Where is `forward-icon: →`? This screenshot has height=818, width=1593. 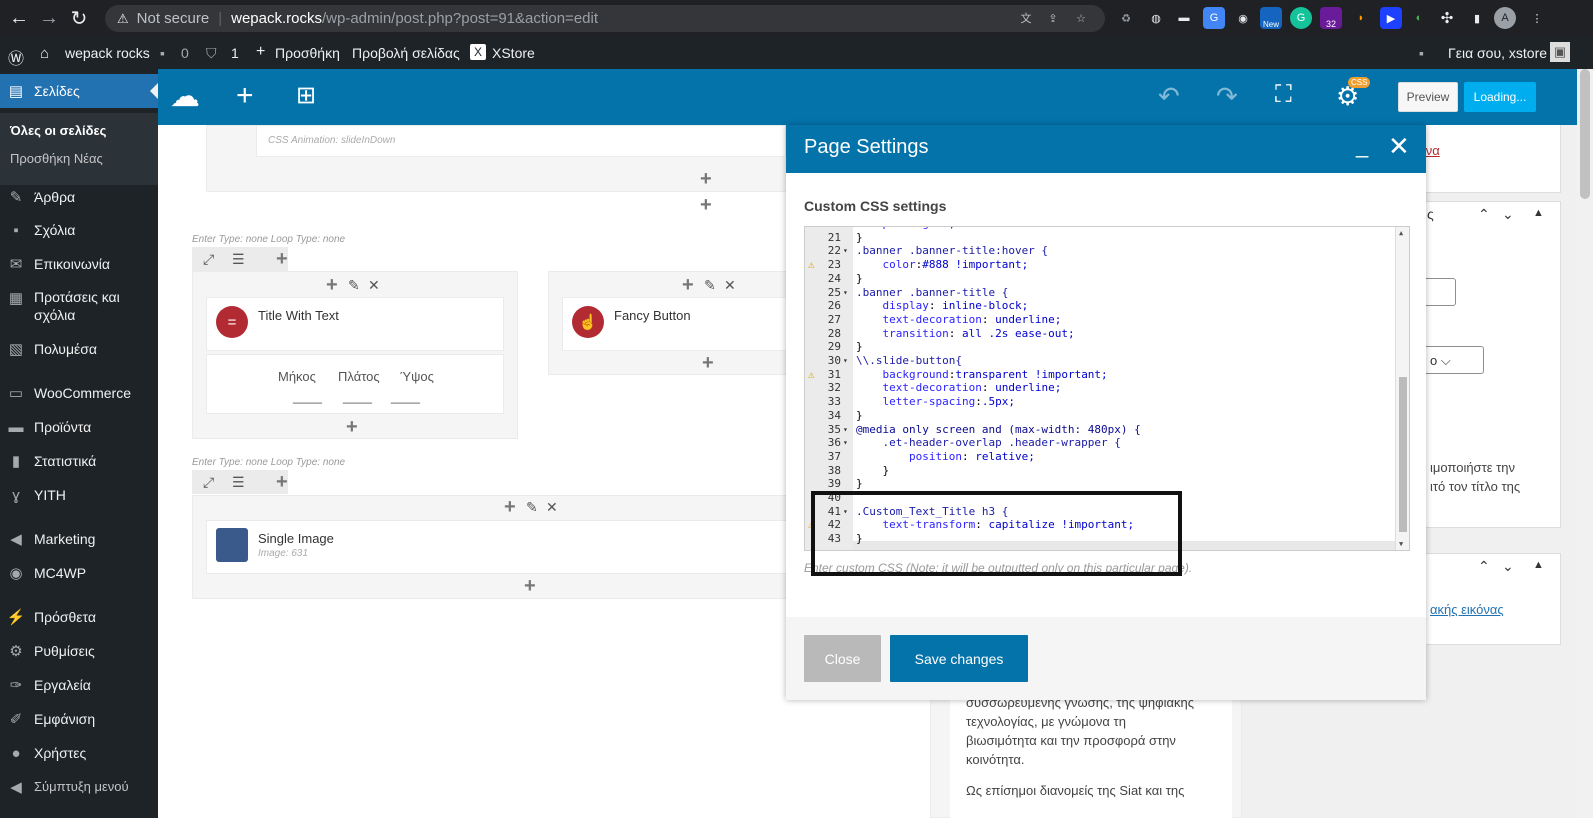
forward-icon: → is located at coordinates (49, 18).